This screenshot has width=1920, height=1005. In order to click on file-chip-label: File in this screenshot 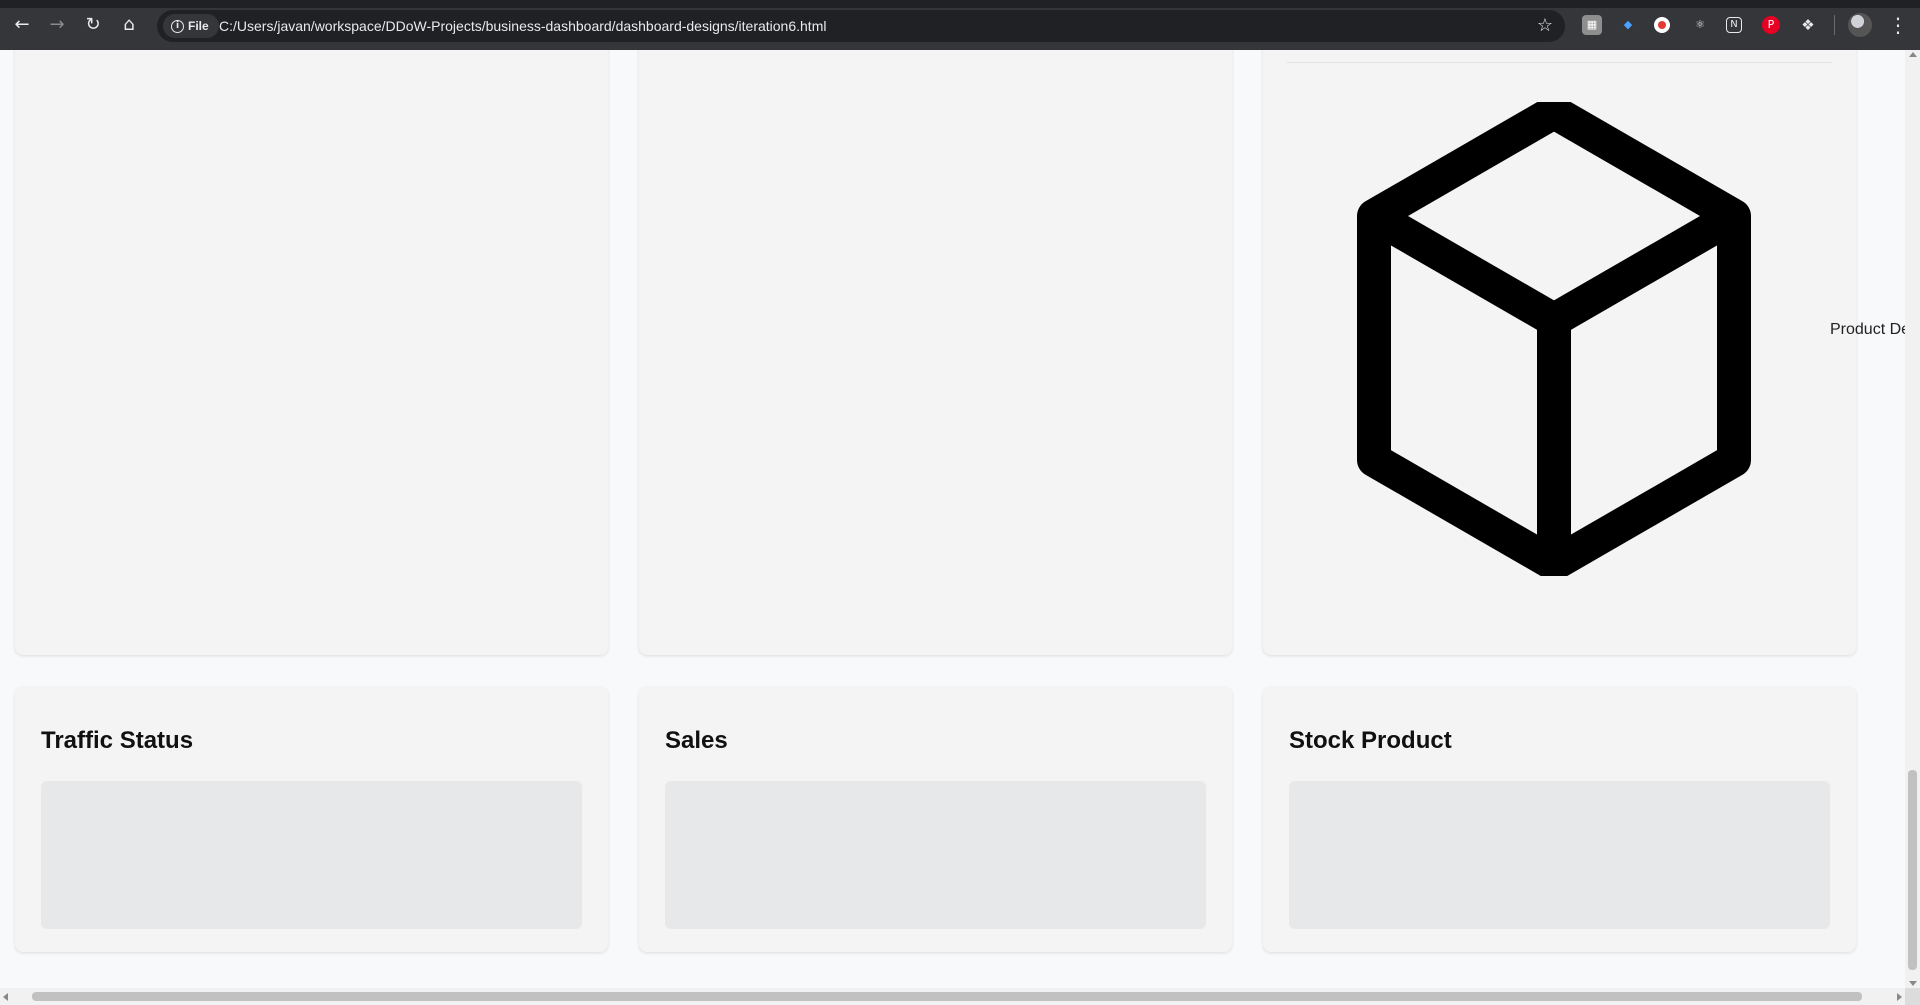, I will do `click(198, 26)`.